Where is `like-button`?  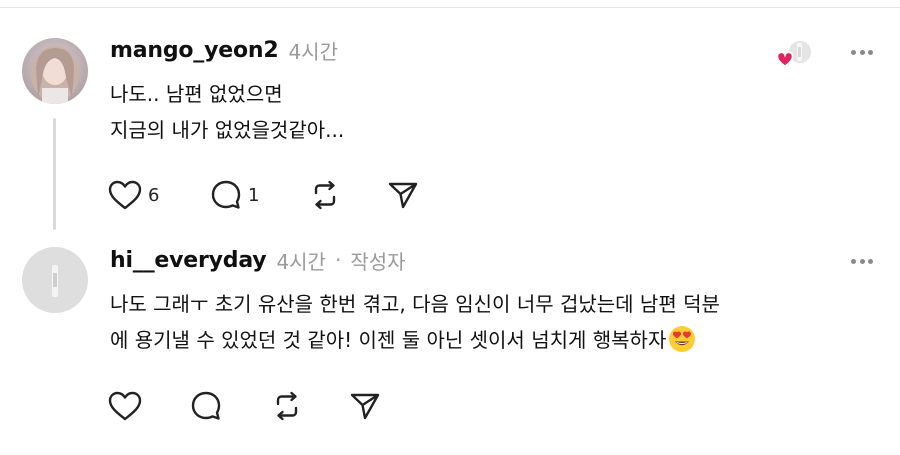 like-button is located at coordinates (125, 406).